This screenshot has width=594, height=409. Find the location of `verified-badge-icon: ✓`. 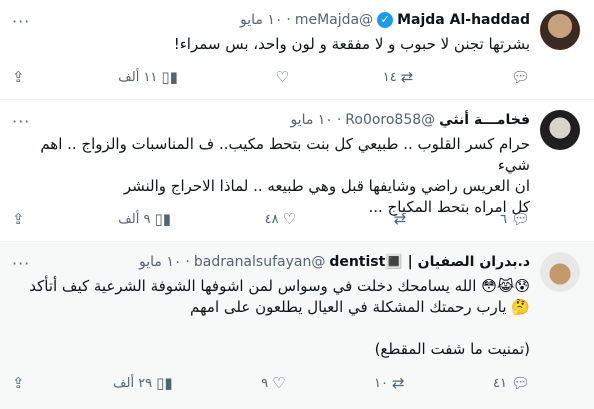

verified-badge-icon: ✓ is located at coordinates (385, 20).